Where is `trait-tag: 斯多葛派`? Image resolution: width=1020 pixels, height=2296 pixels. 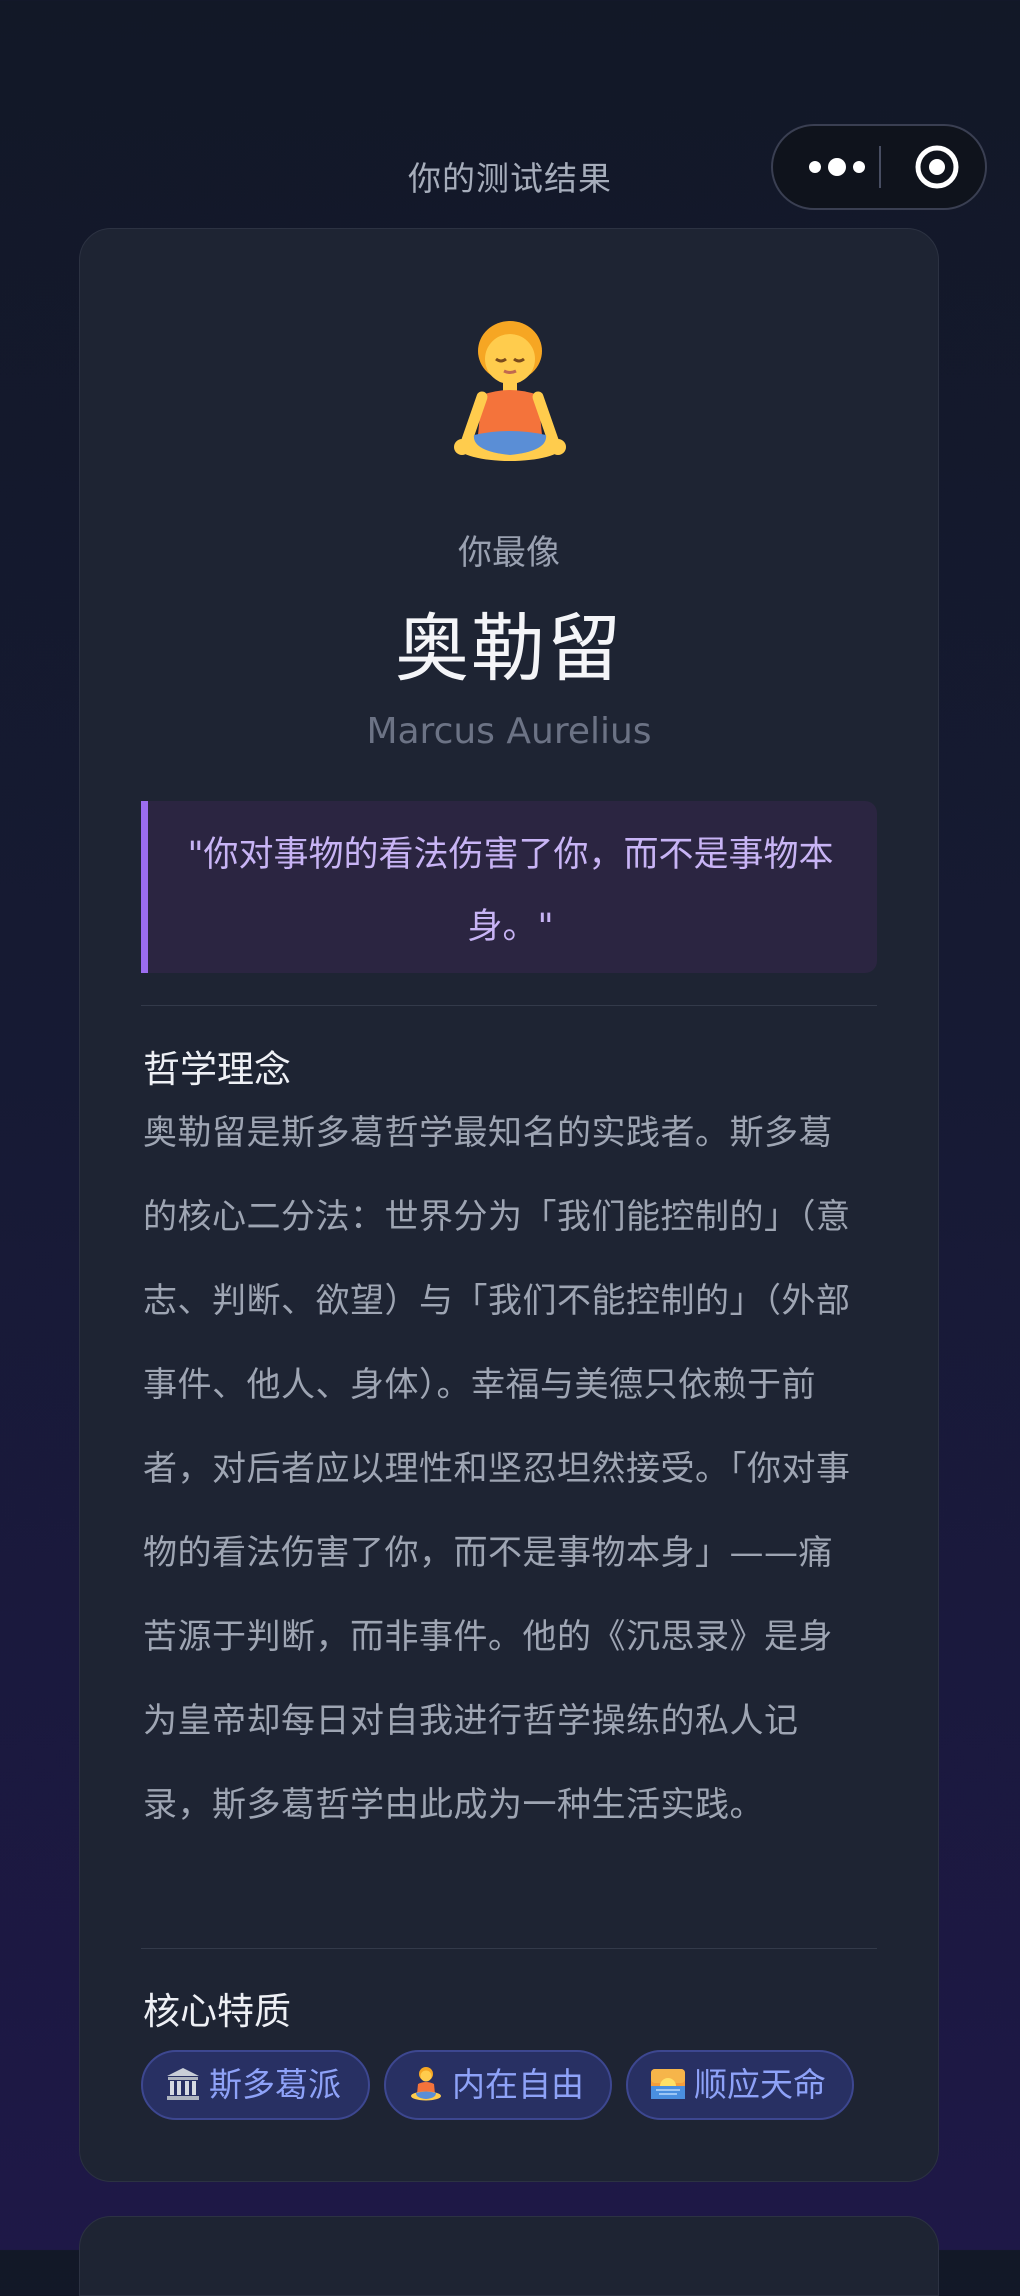 trait-tag: 斯多葛派 is located at coordinates (255, 2085).